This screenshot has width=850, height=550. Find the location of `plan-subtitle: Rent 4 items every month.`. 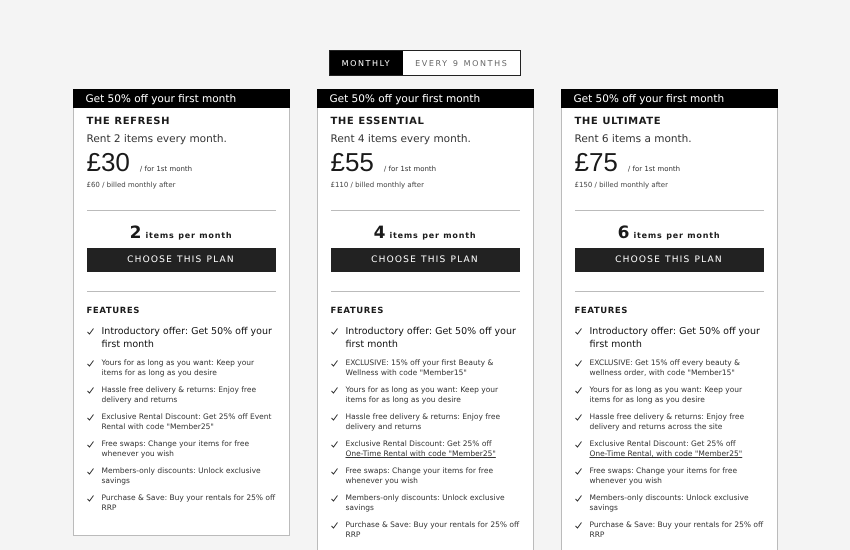

plan-subtitle: Rent 4 items every month. is located at coordinates (401, 139).